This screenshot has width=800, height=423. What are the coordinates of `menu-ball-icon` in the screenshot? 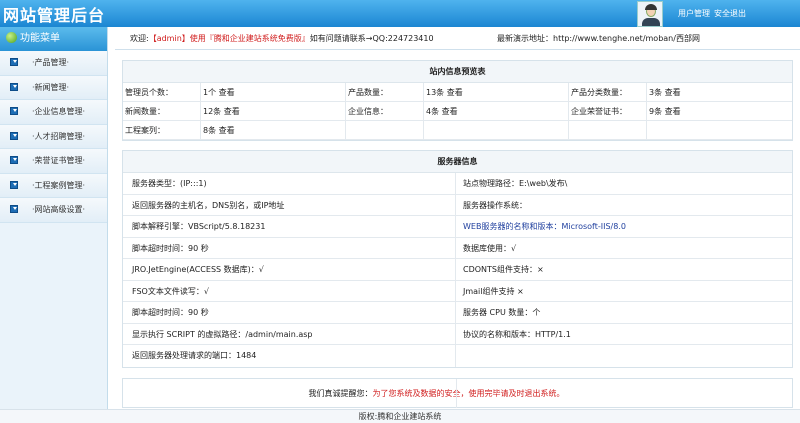 It's located at (11, 37).